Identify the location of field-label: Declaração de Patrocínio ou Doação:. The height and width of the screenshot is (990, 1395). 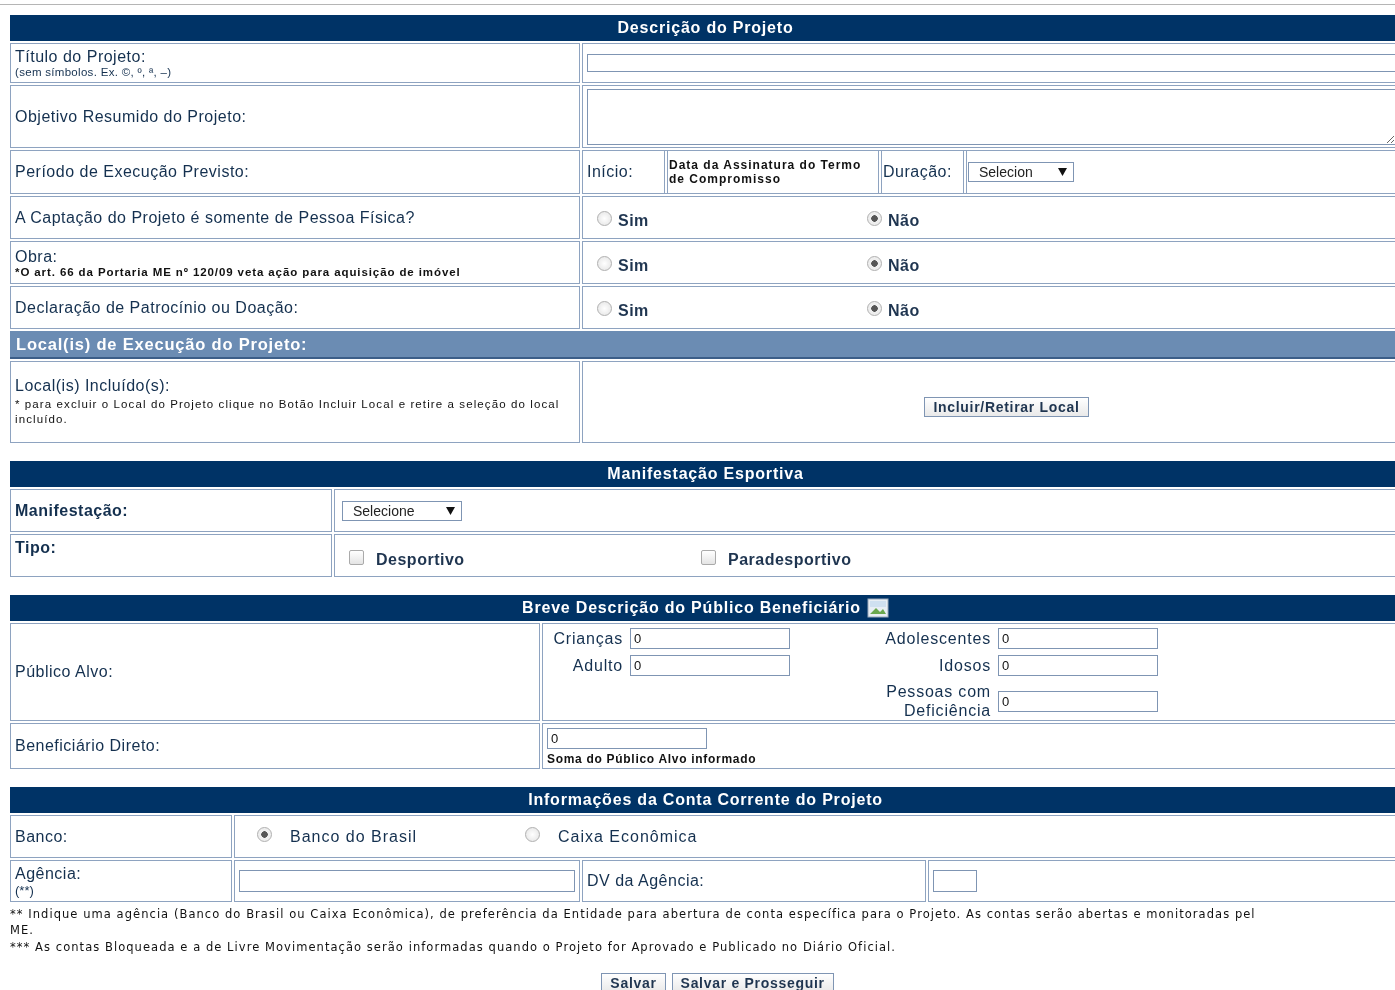
(157, 307).